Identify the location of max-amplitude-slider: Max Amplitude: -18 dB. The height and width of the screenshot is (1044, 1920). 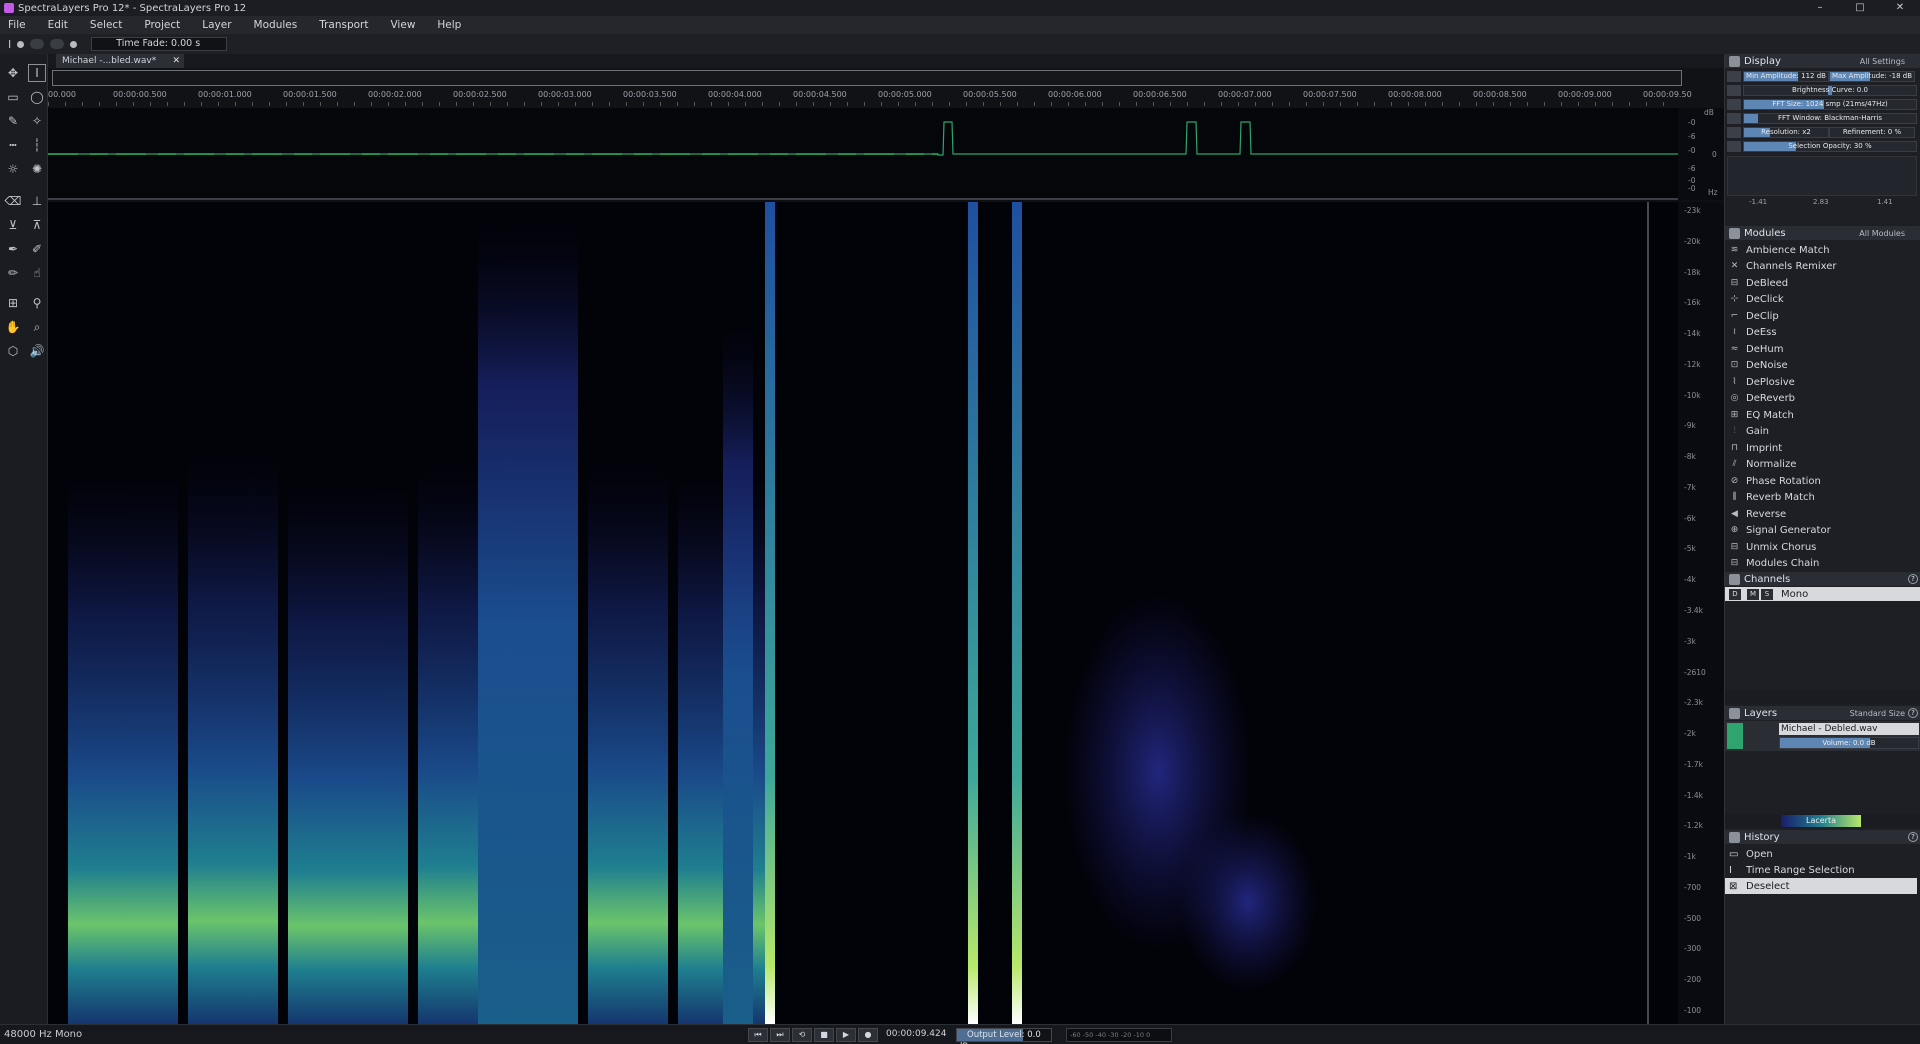
(1872, 76).